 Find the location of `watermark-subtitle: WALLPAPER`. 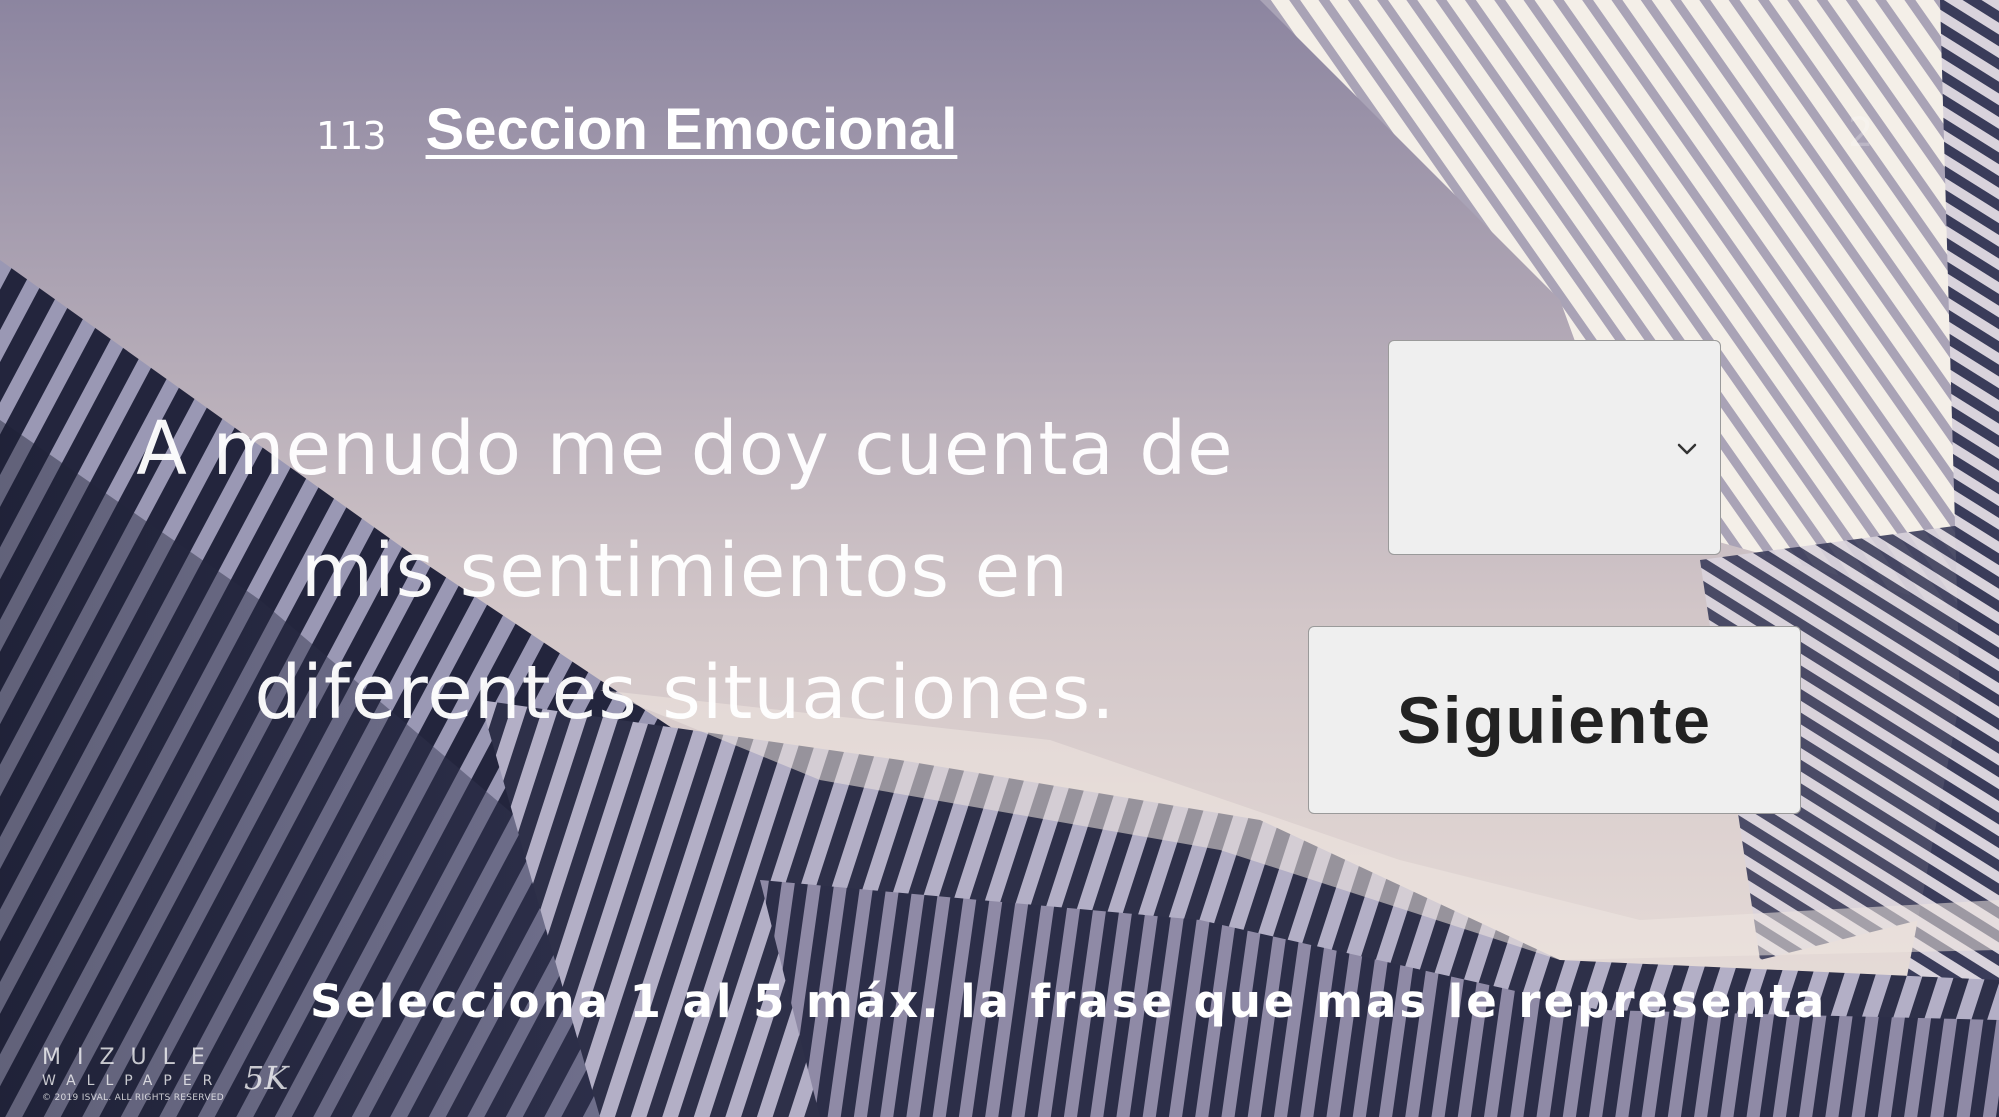

watermark-subtitle: WALLPAPER is located at coordinates (133, 1081).